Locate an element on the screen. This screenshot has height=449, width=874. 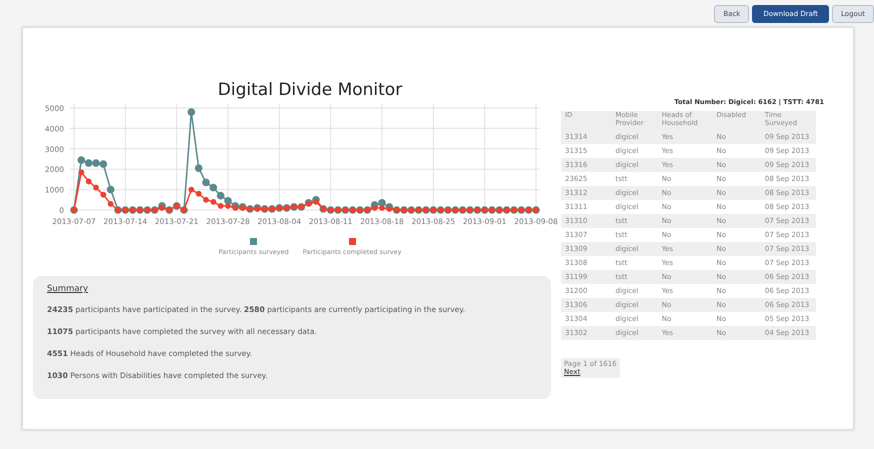
chart-title: Digital Divide Monitor is located at coordinates (310, 90).